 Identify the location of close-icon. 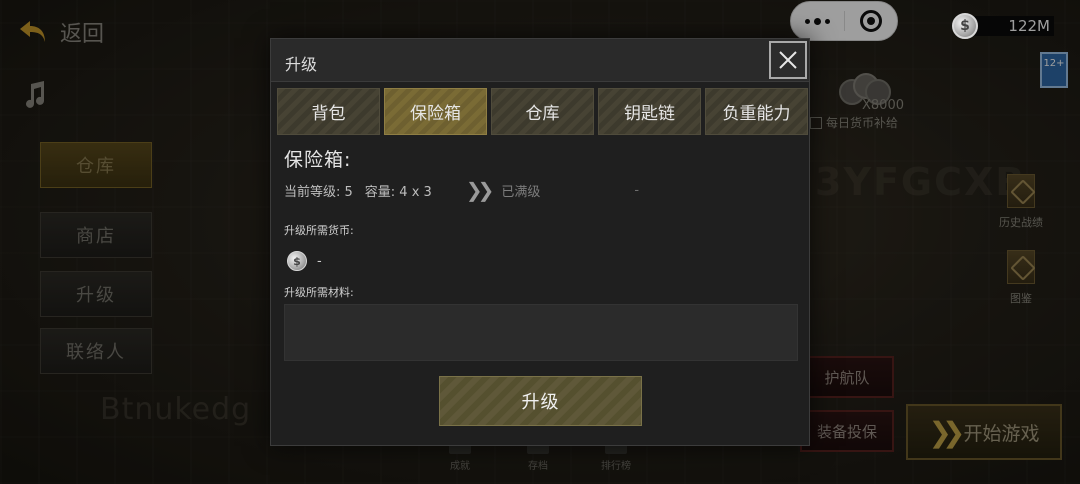
(788, 60).